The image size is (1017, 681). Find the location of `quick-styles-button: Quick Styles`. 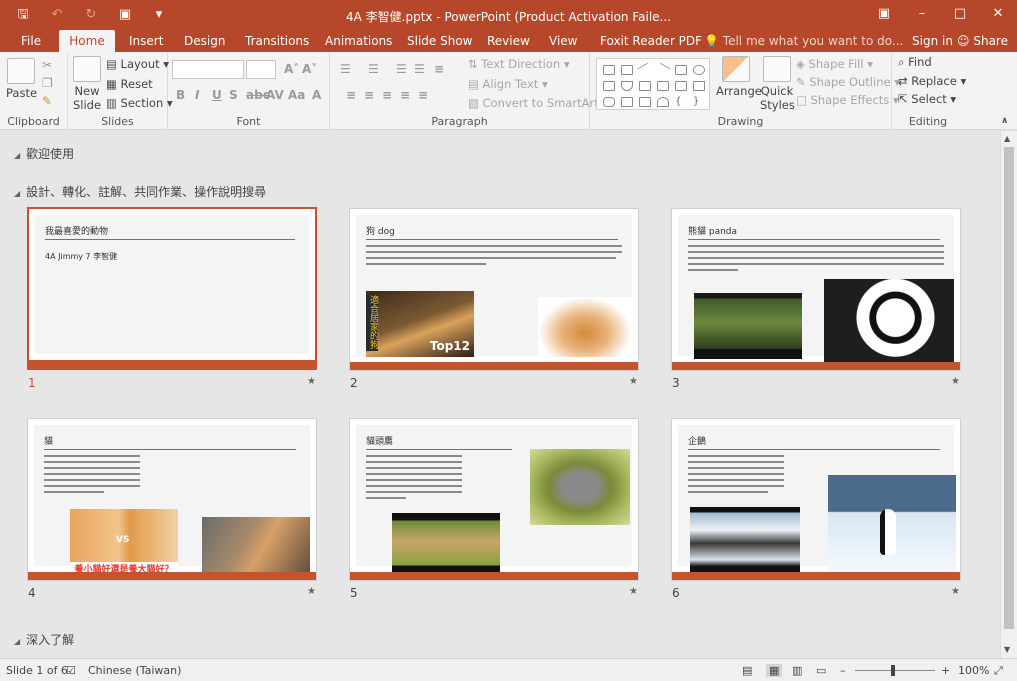

quick-styles-button: Quick Styles is located at coordinates (777, 84).